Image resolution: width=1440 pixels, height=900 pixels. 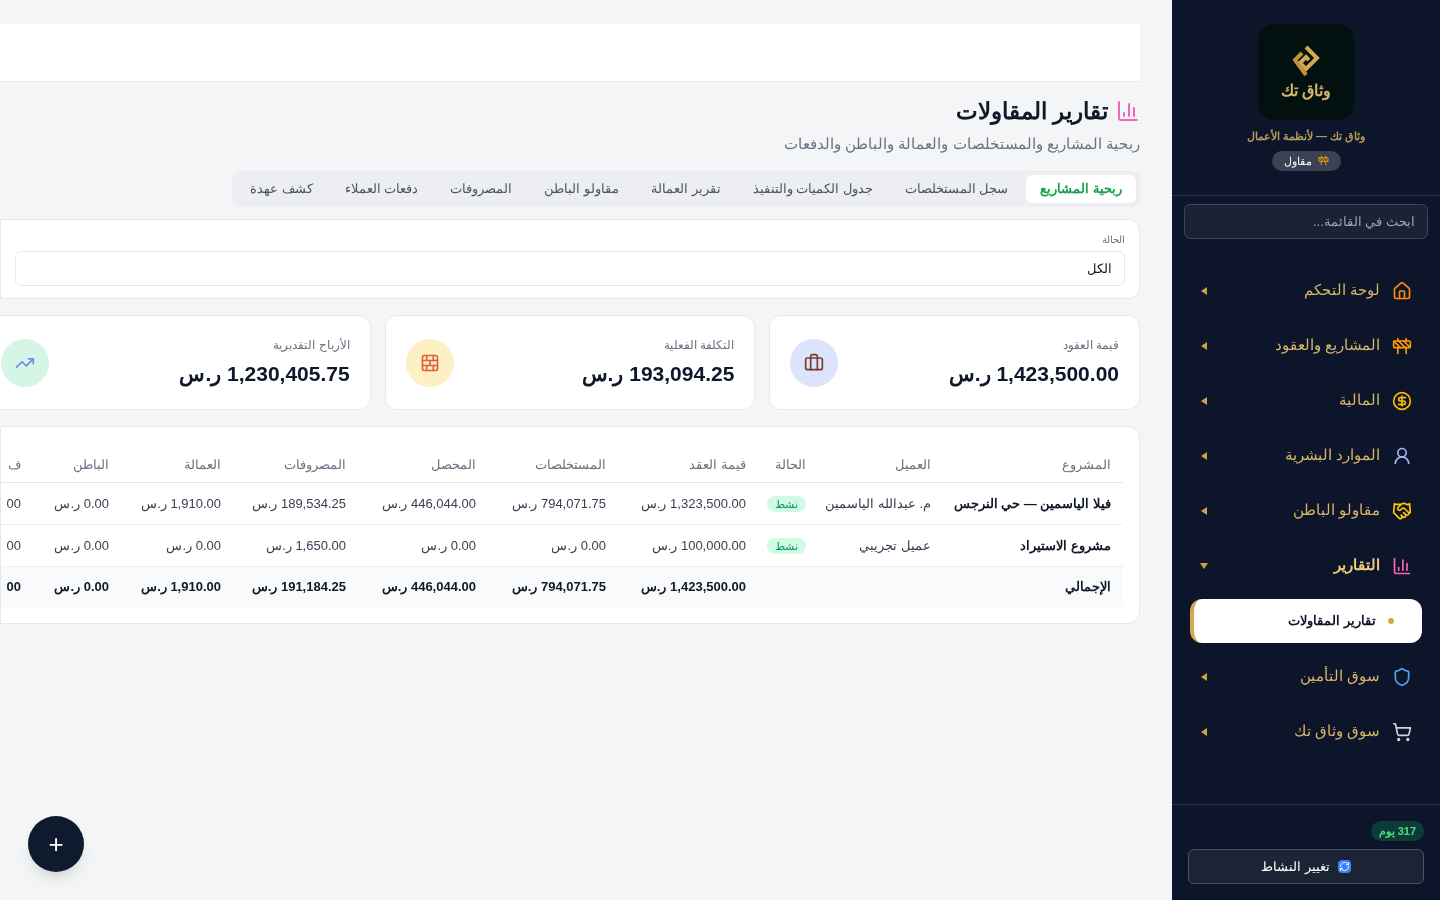 I want to click on stat-value: 193,094.25 ر.س, so click(x=658, y=374).